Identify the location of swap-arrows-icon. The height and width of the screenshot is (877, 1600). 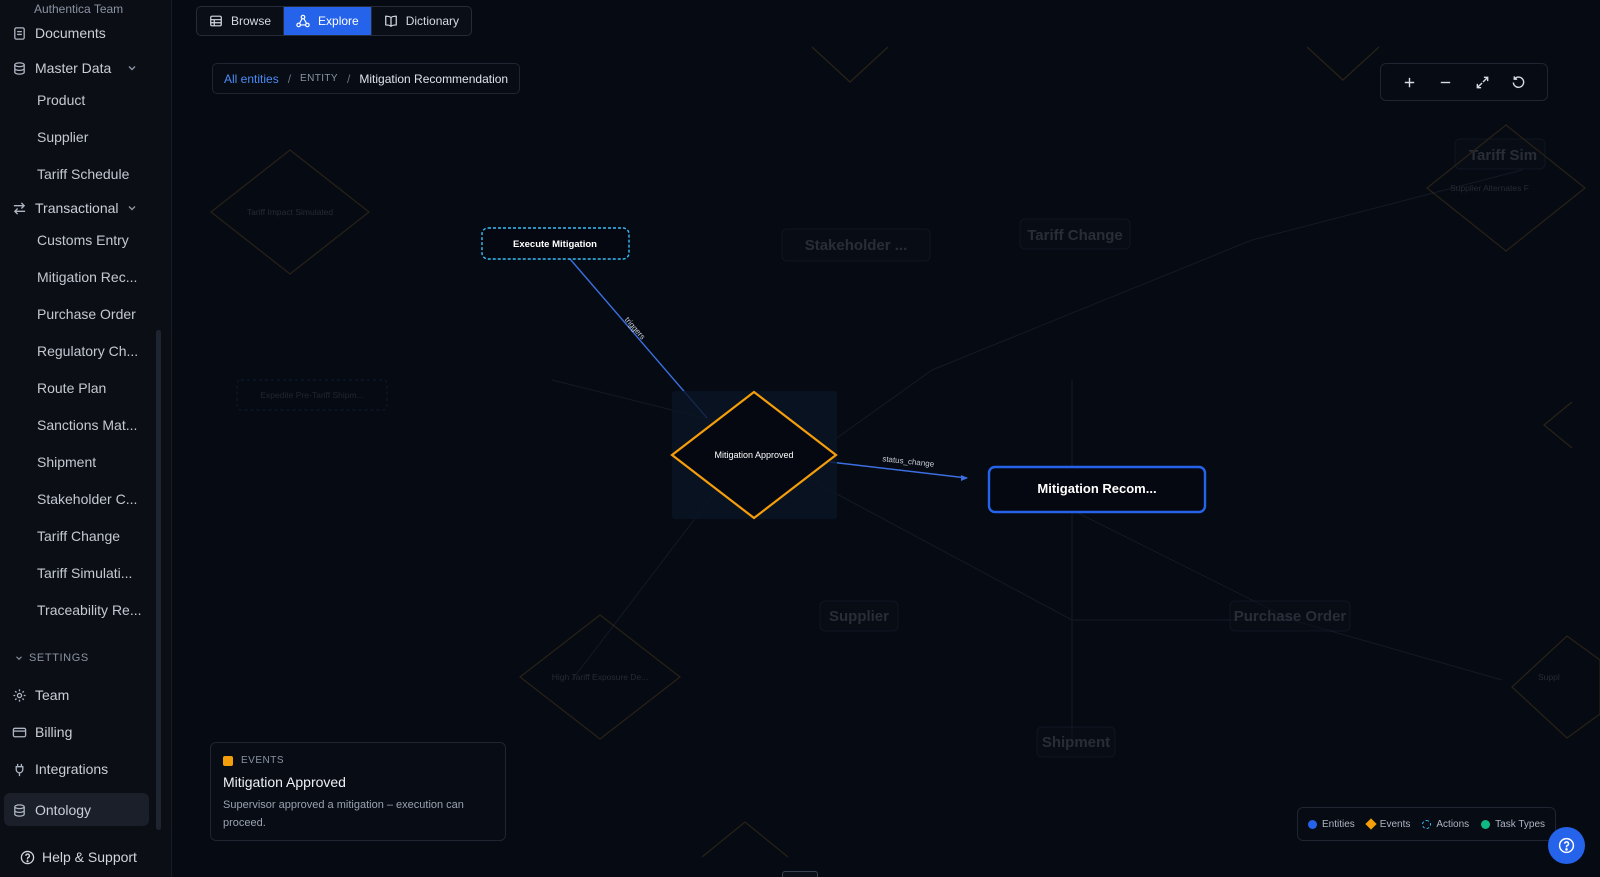
(19, 208).